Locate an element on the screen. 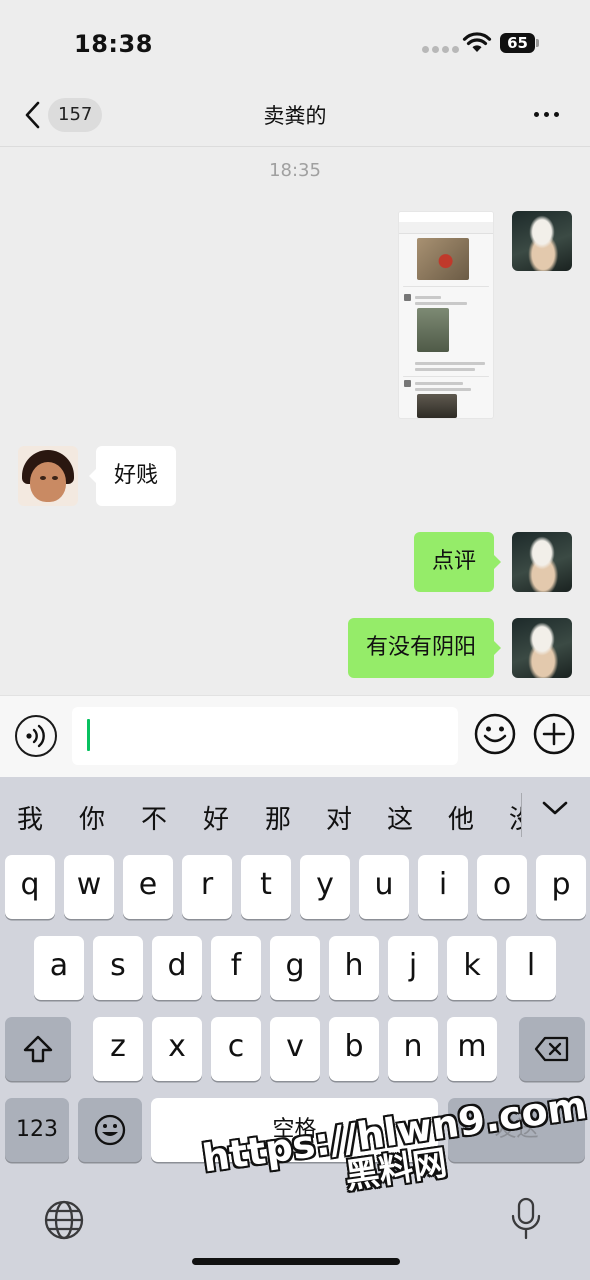 Image resolution: width=590 pixels, height=1280 pixels. home-indicator is located at coordinates (296, 1261).